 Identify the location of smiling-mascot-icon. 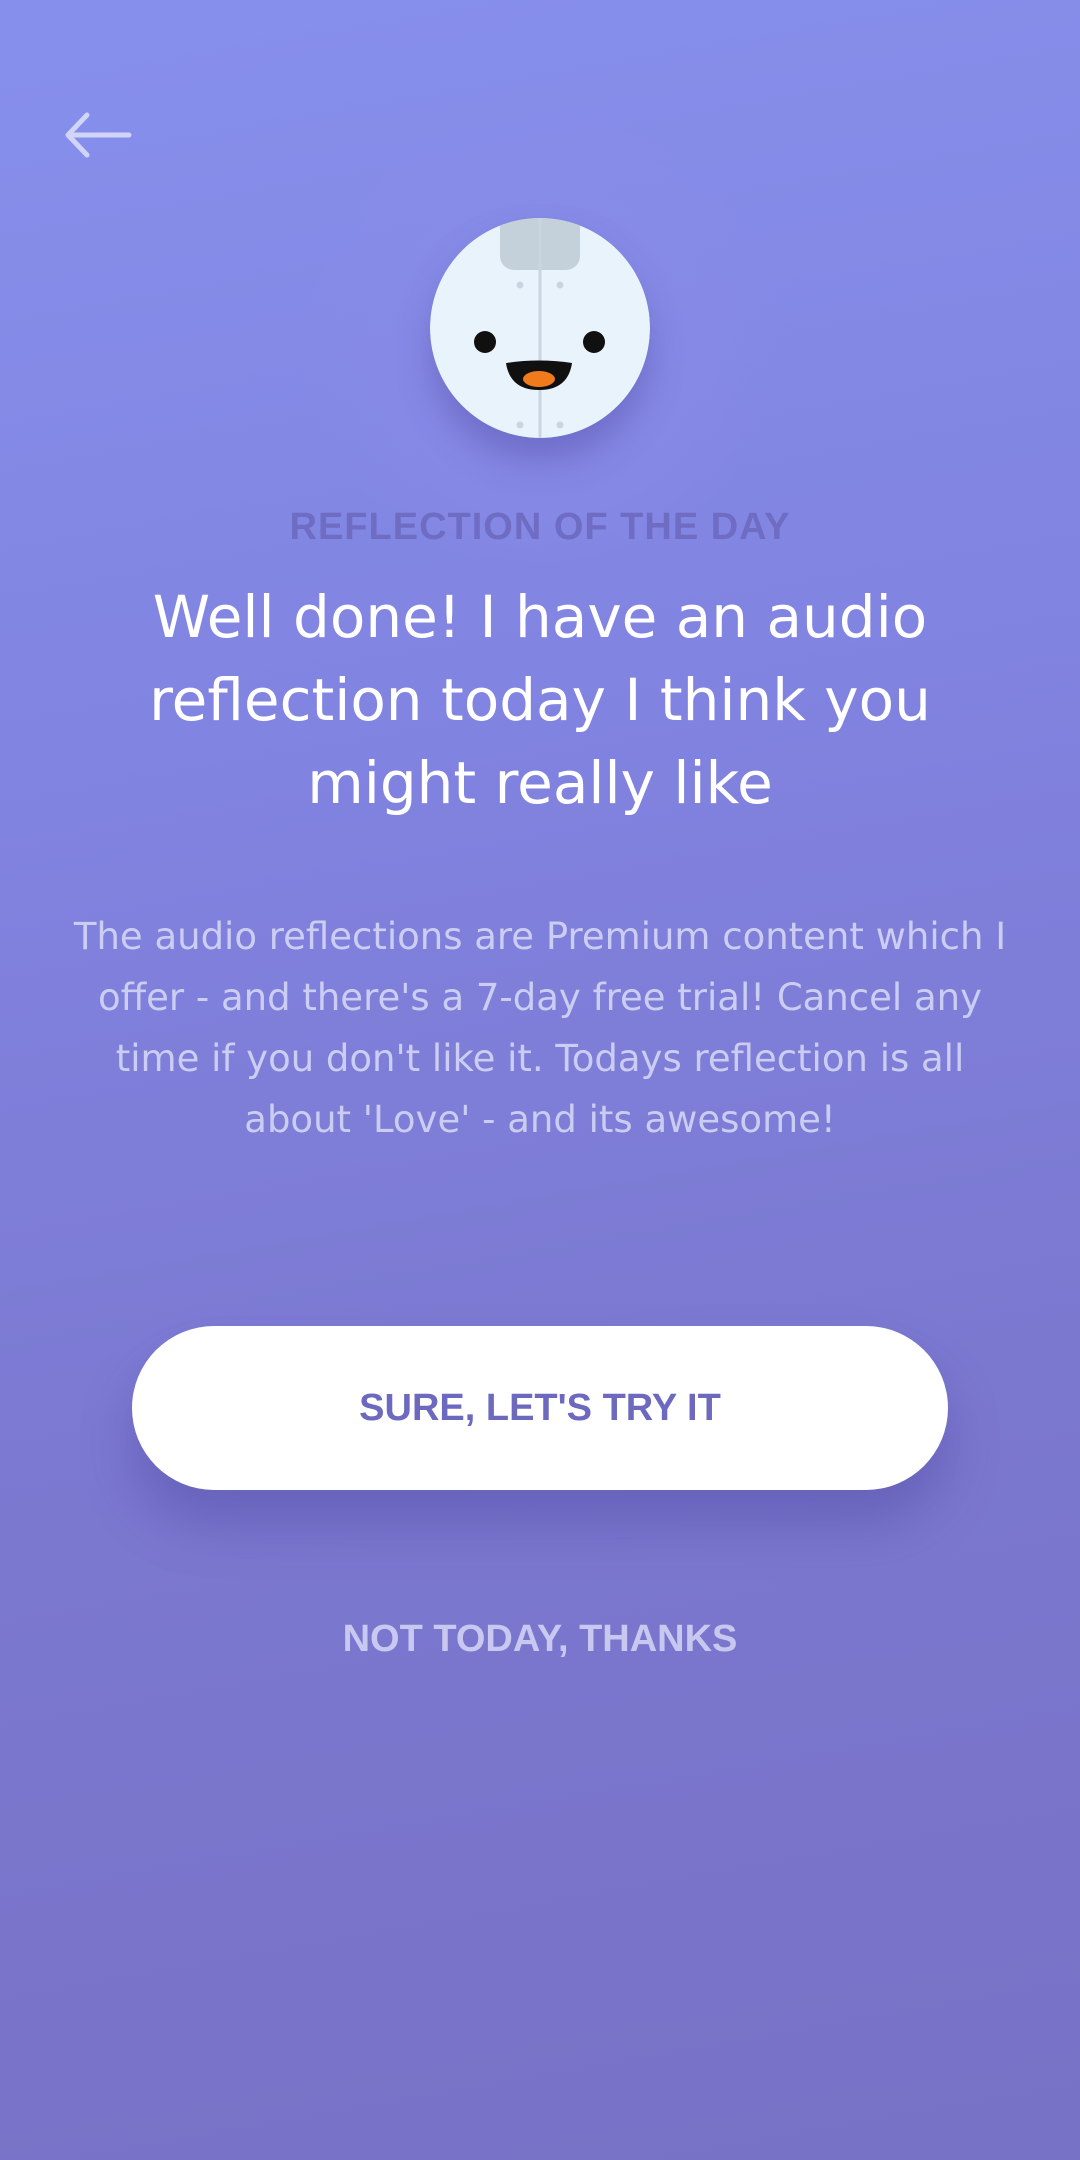
(540, 328).